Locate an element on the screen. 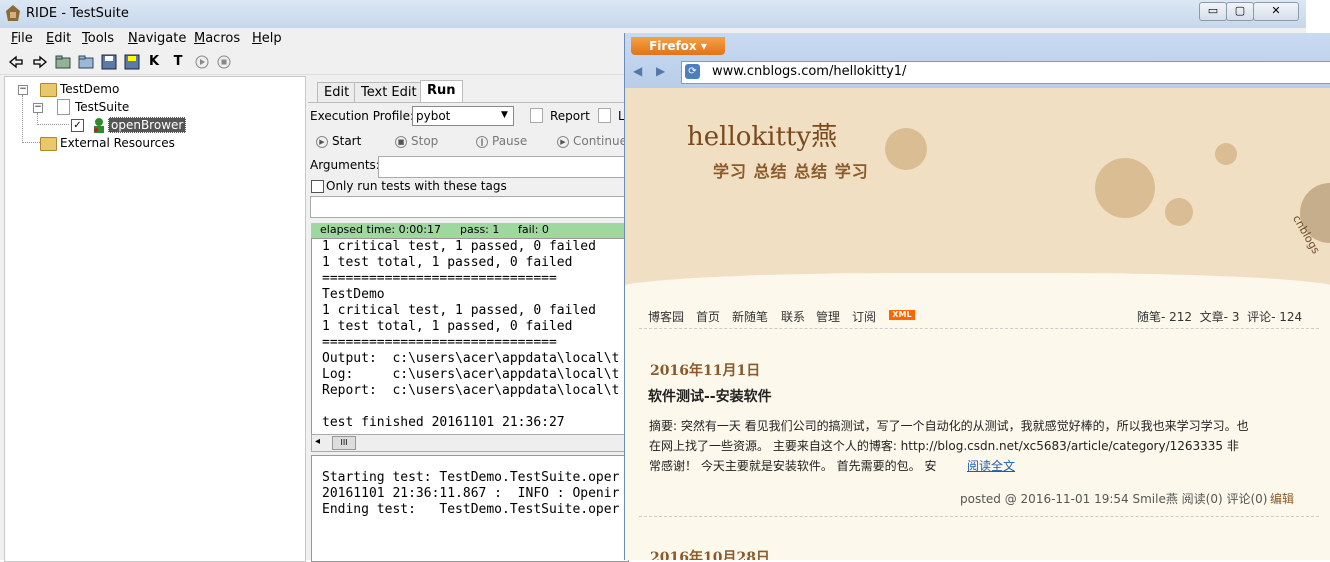  save-all-icon is located at coordinates (132, 62).